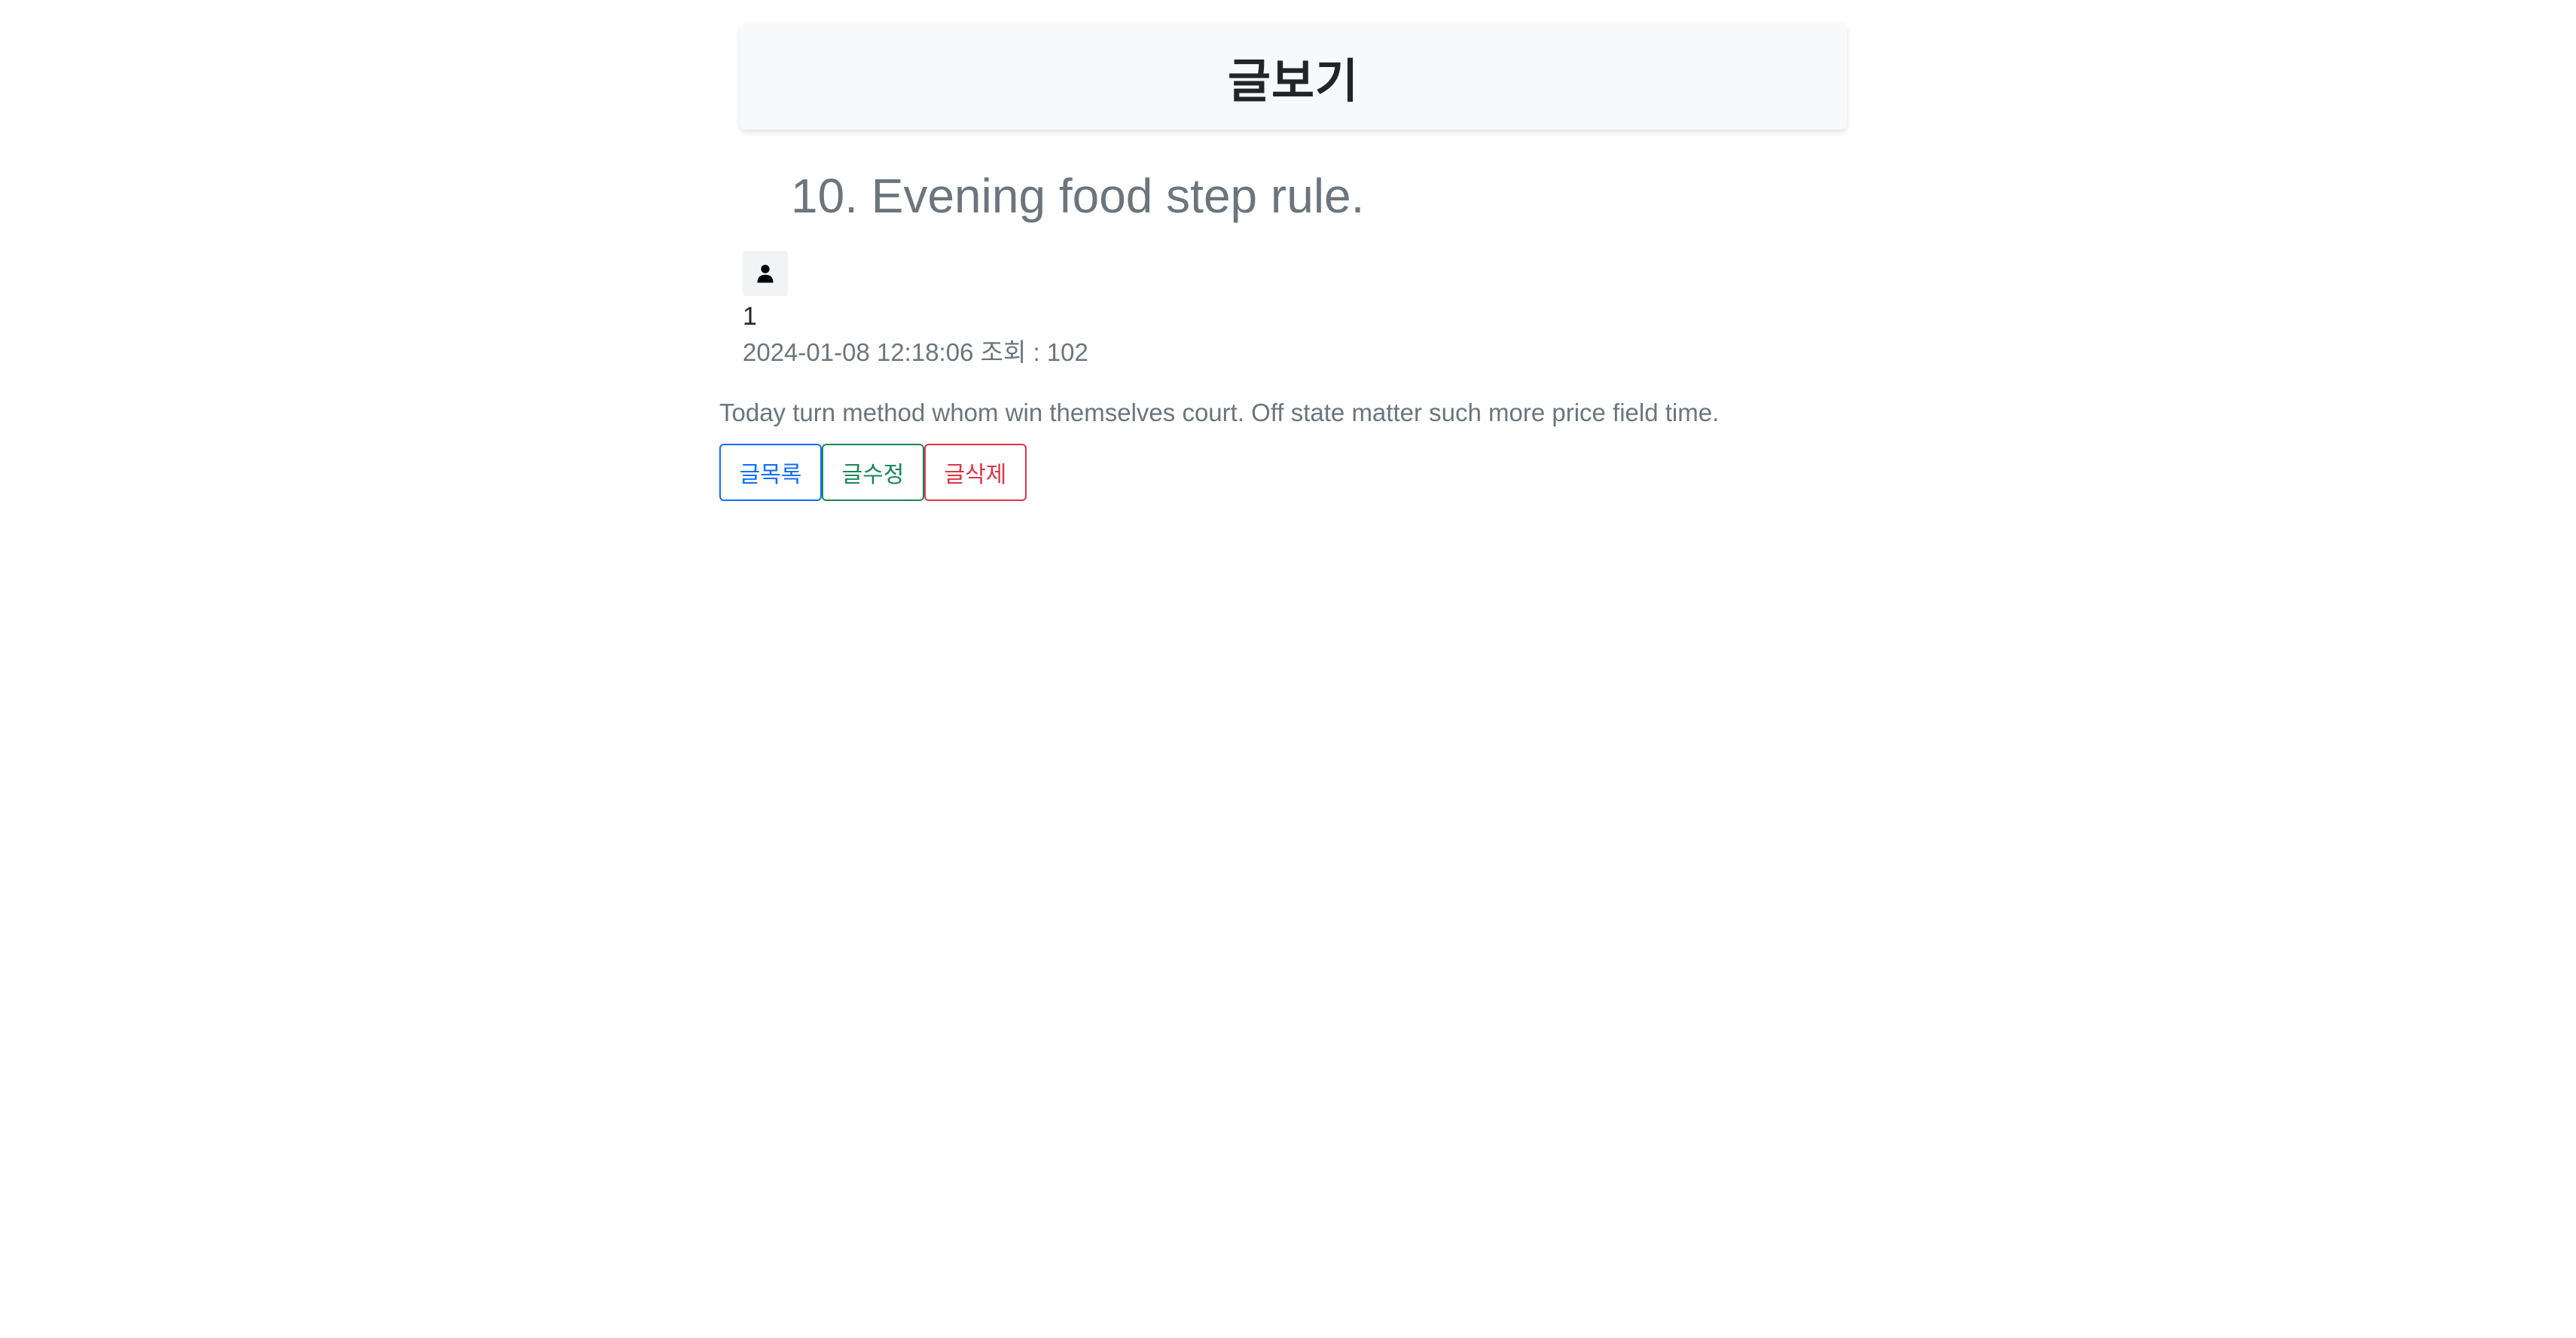  I want to click on post-title: 10. Evening food step rule., so click(1078, 196).